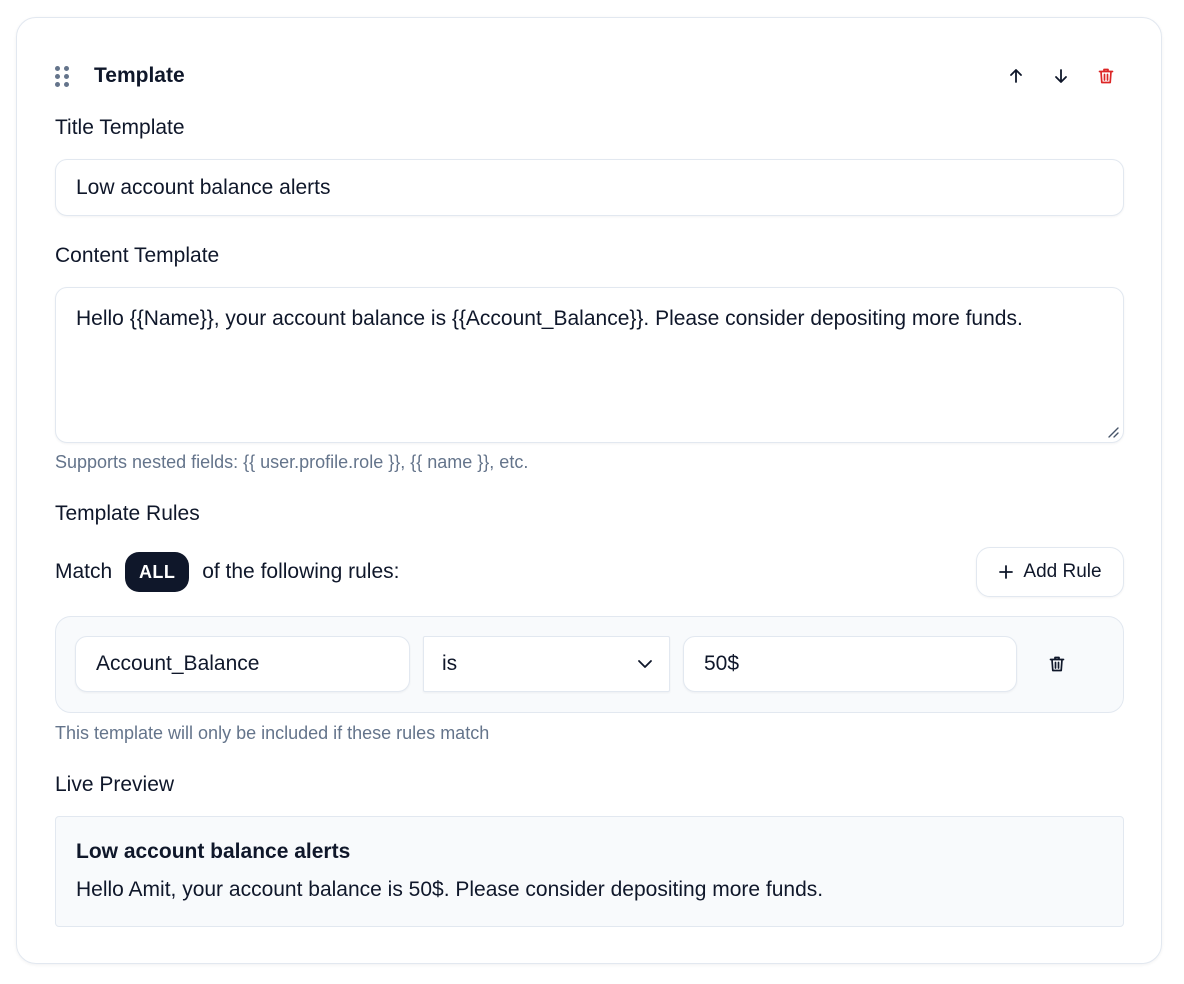 Image resolution: width=1184 pixels, height=984 pixels. I want to click on rule-field-input: Account_Balance, so click(242, 664).